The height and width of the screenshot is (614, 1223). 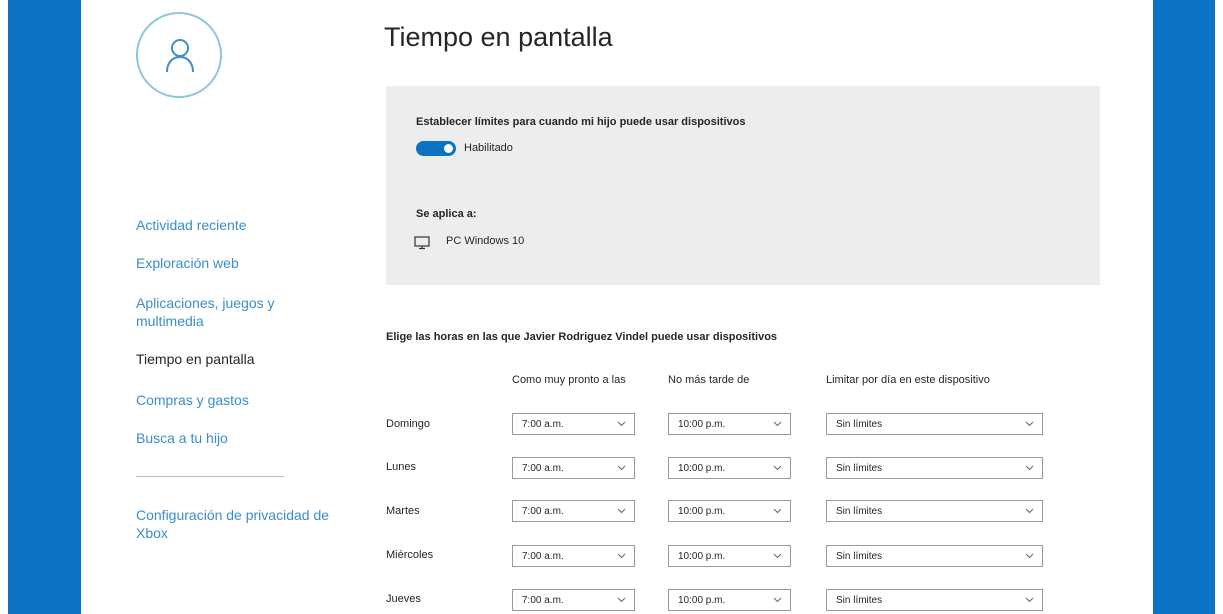 I want to click on sidebar-item-compras-y-gastos: Compras y gastos, so click(x=192, y=400).